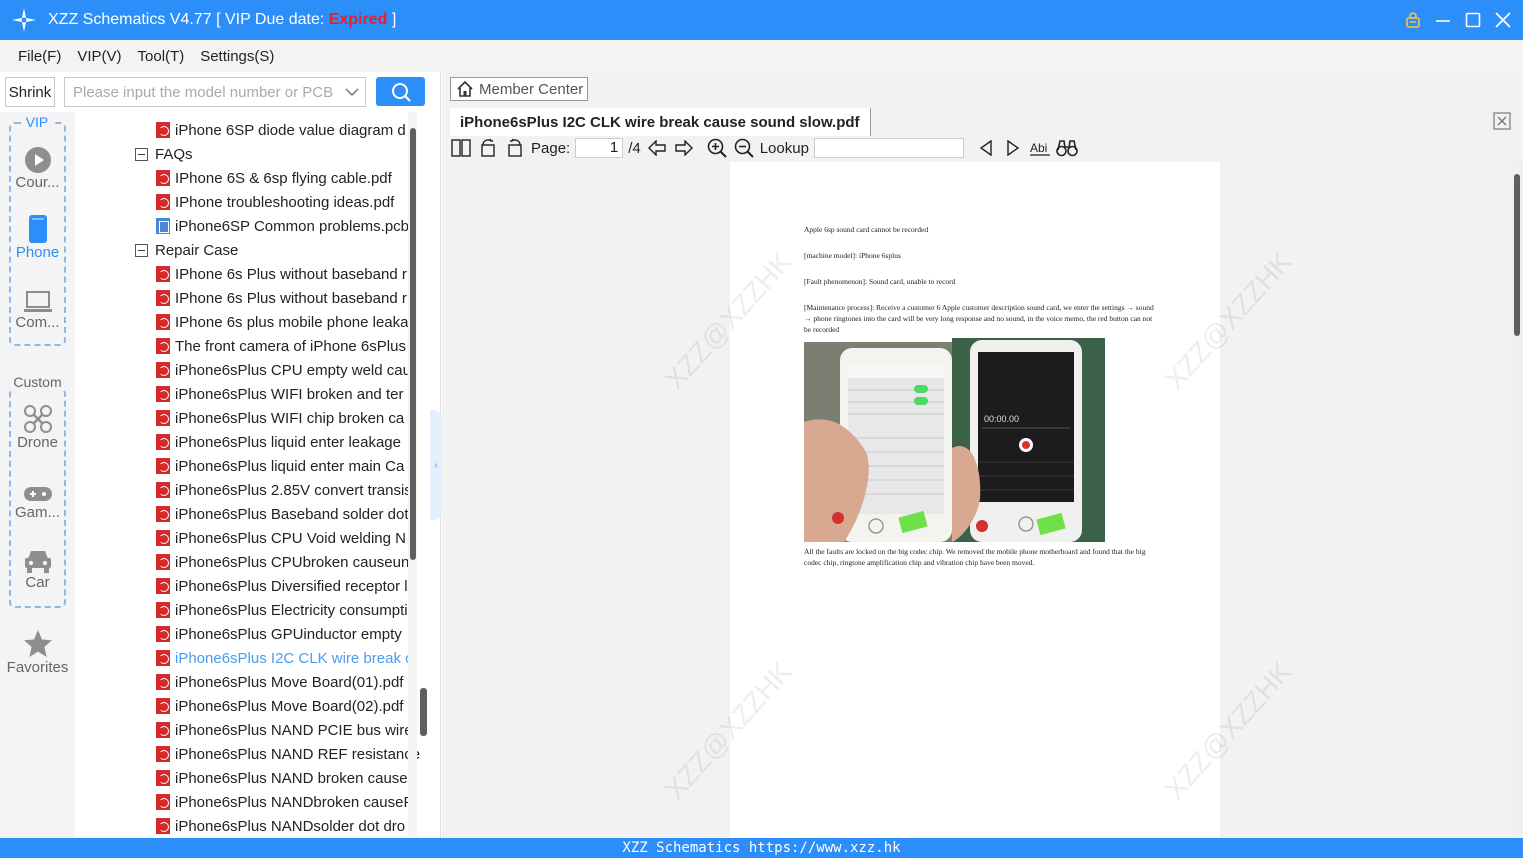  Describe the element at coordinates (288, 634) in the screenshot. I see `tree-file-label: iPhone6sPlus GPUinductor empty` at that location.